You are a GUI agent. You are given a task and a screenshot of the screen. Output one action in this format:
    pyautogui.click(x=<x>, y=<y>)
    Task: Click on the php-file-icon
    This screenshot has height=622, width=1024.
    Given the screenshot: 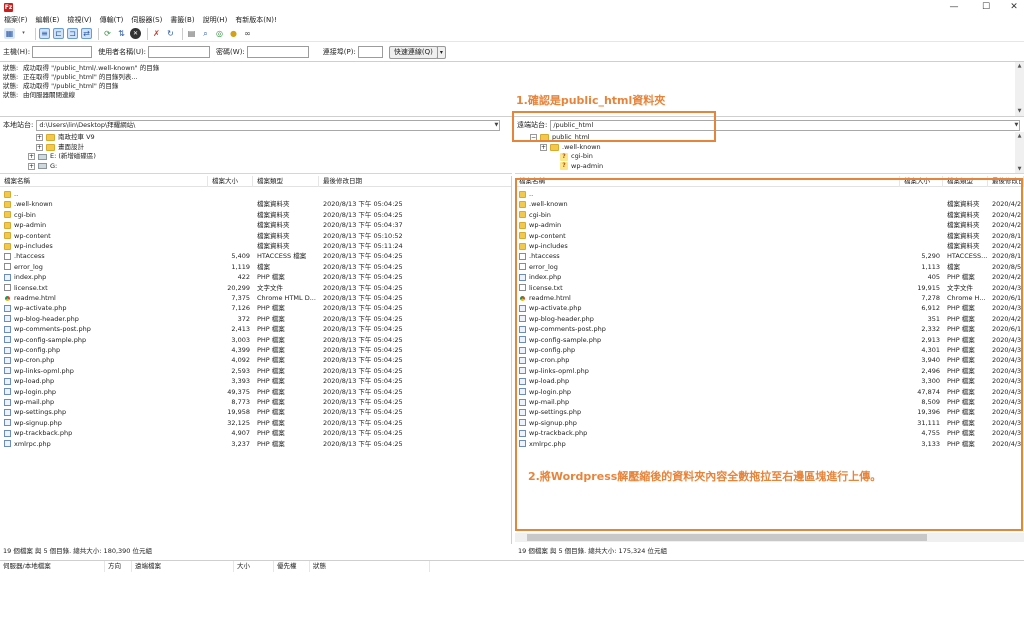 What is the action you would take?
    pyautogui.click(x=7, y=360)
    